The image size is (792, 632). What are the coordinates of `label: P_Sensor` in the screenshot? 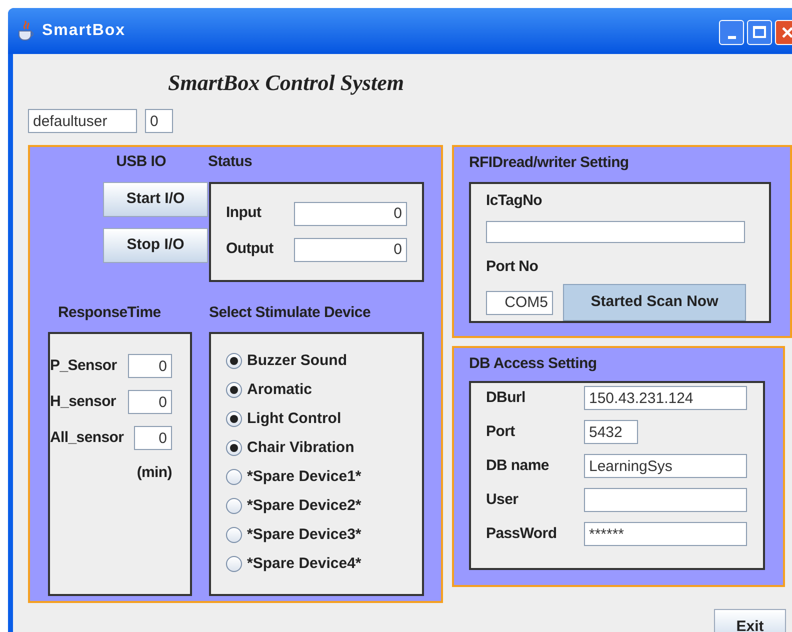 It's located at (83, 366).